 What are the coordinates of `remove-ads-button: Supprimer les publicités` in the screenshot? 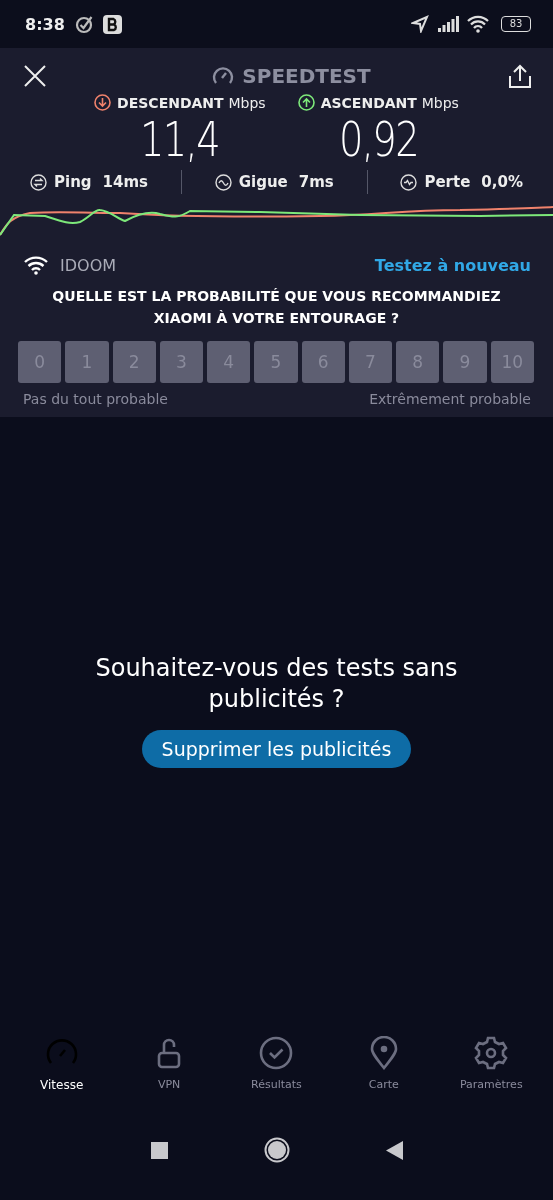 It's located at (276, 749).